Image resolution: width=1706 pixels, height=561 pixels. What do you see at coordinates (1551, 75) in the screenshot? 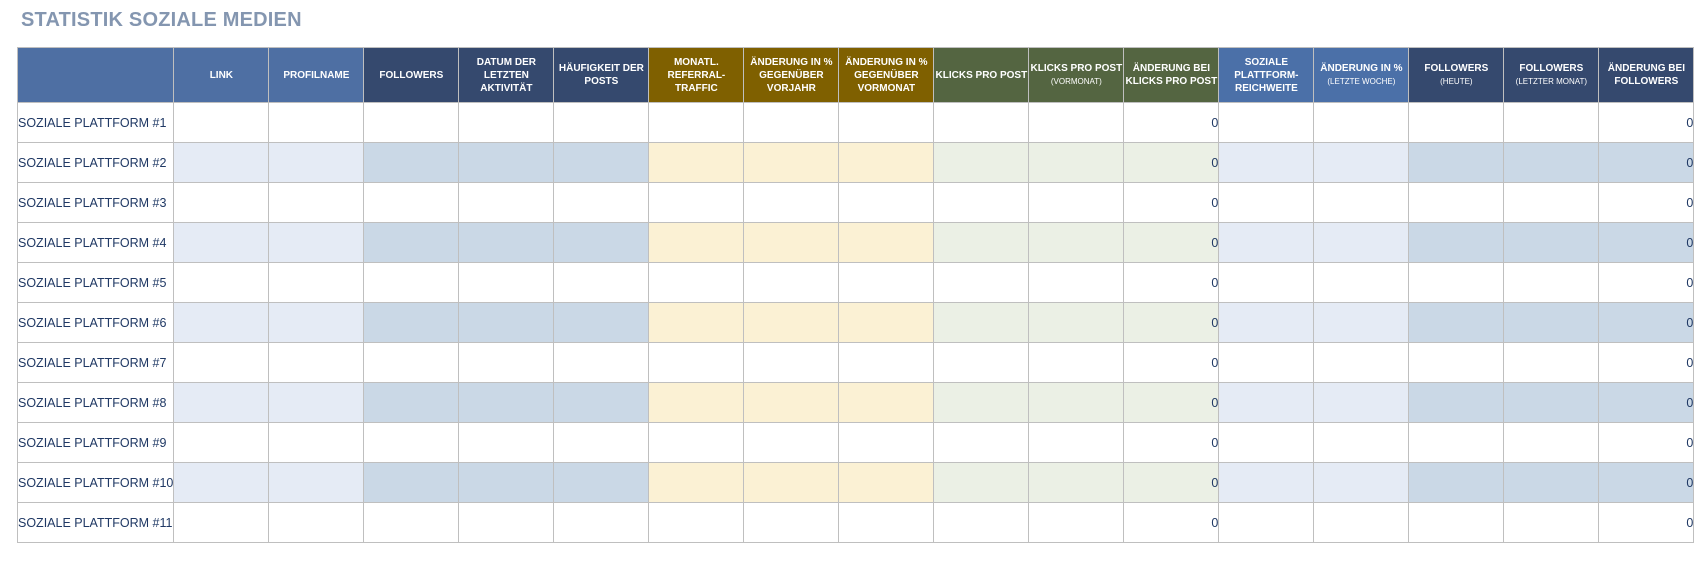
I see `header-followers-letzter-monat: FOLLOWERS (LETZTER MONAT)` at bounding box center [1551, 75].